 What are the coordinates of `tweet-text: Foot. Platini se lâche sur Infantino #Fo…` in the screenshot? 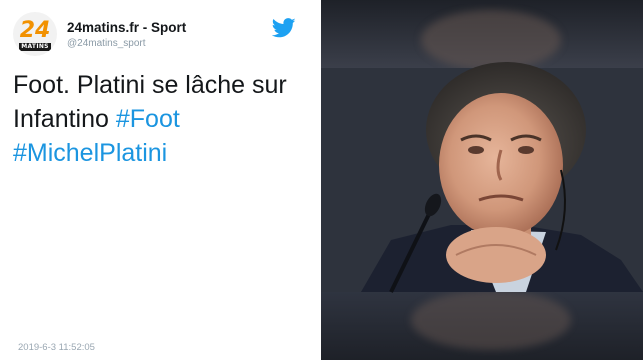 It's located at (163, 119).